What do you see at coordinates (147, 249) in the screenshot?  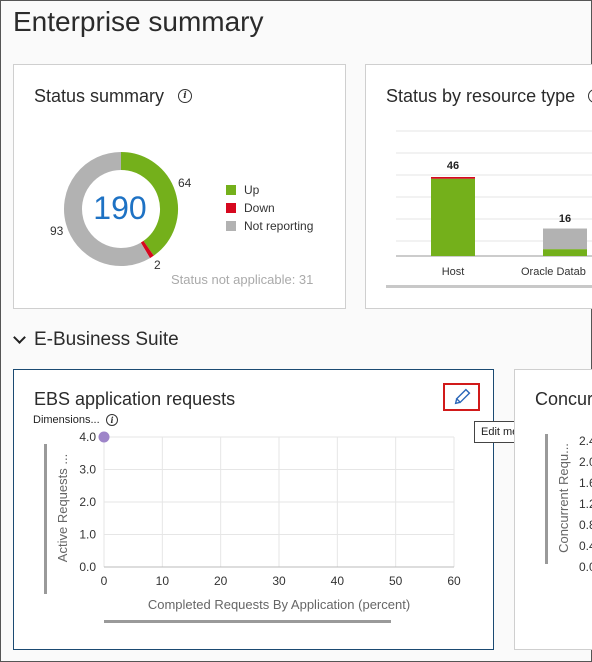 I see `donut-slice-down` at bounding box center [147, 249].